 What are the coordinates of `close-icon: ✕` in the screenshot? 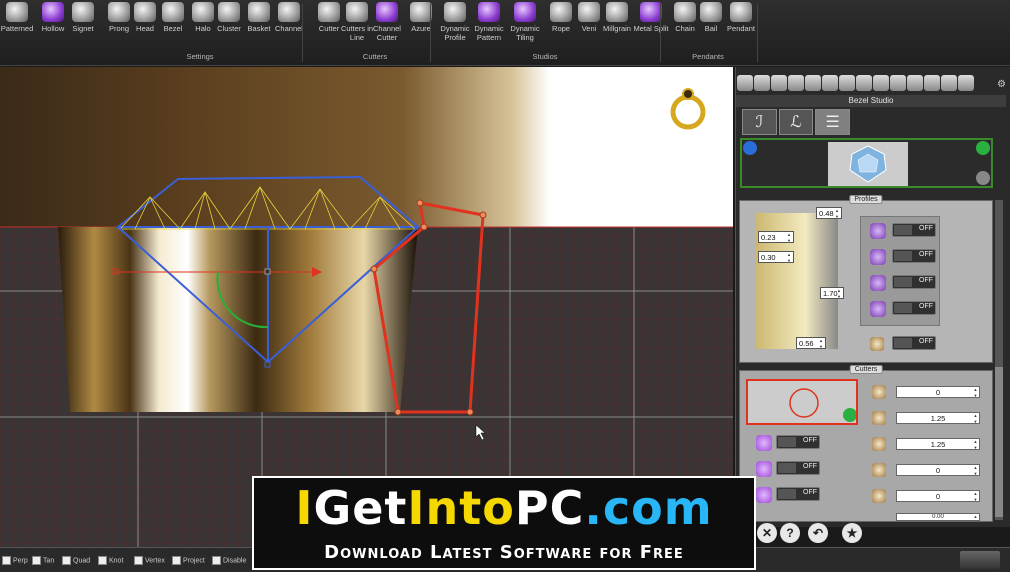 It's located at (767, 533).